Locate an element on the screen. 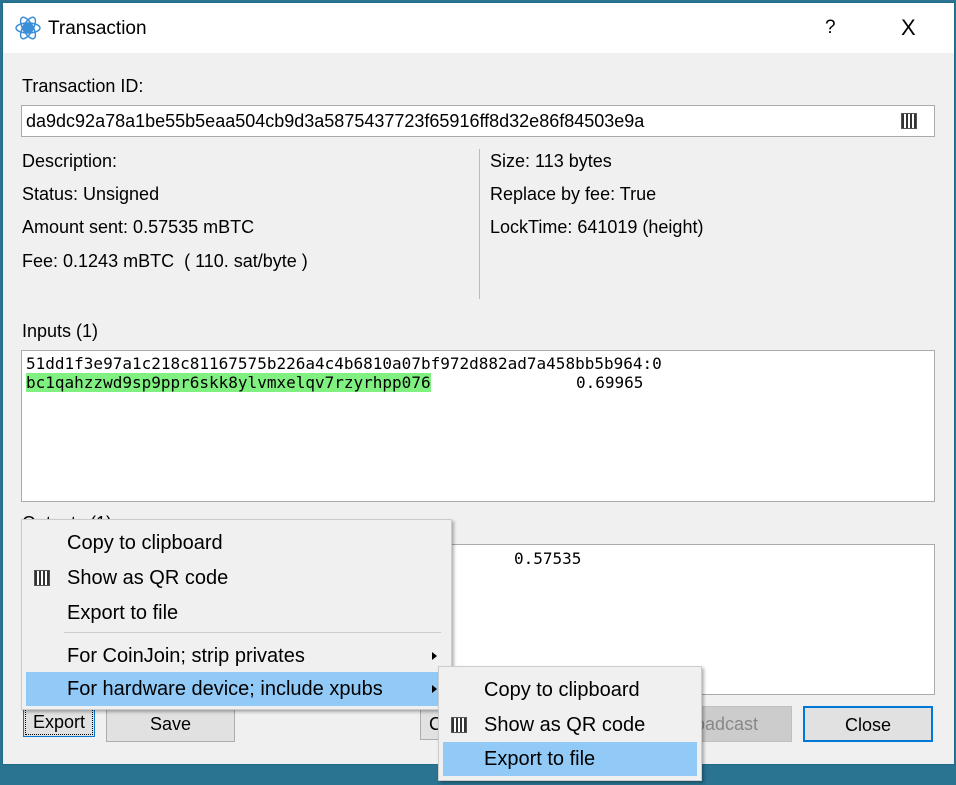 The image size is (956, 785). amount-sent-label: Amount sent: 0.57535 mBTC is located at coordinates (138, 227).